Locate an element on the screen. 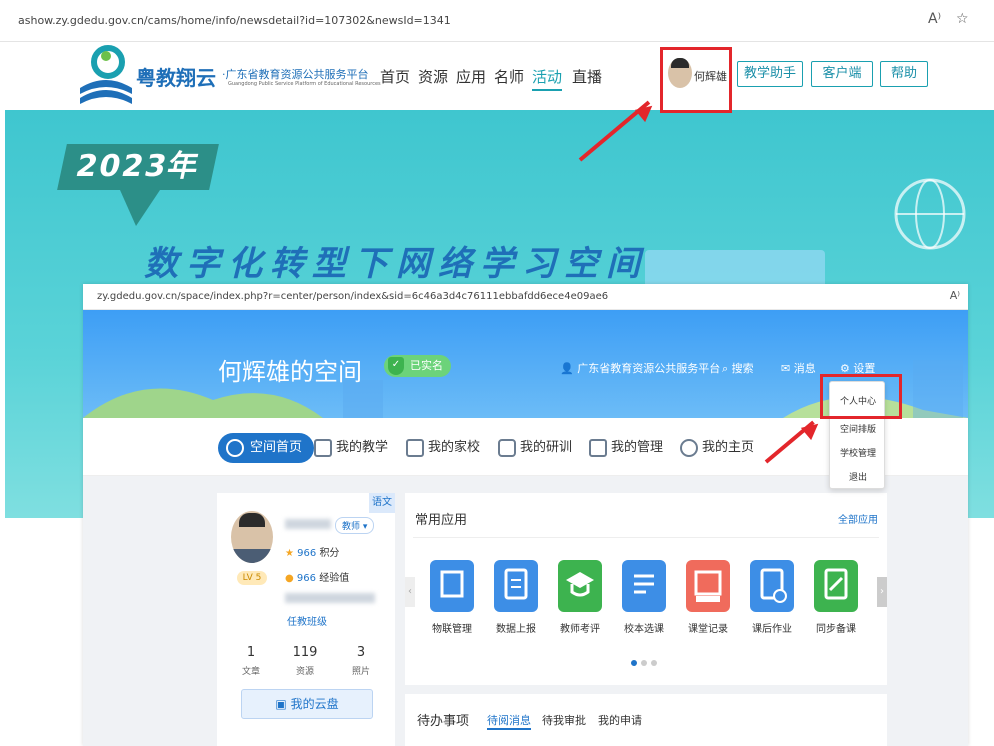  tab-my-teaching: 我的教学 is located at coordinates (351, 448).